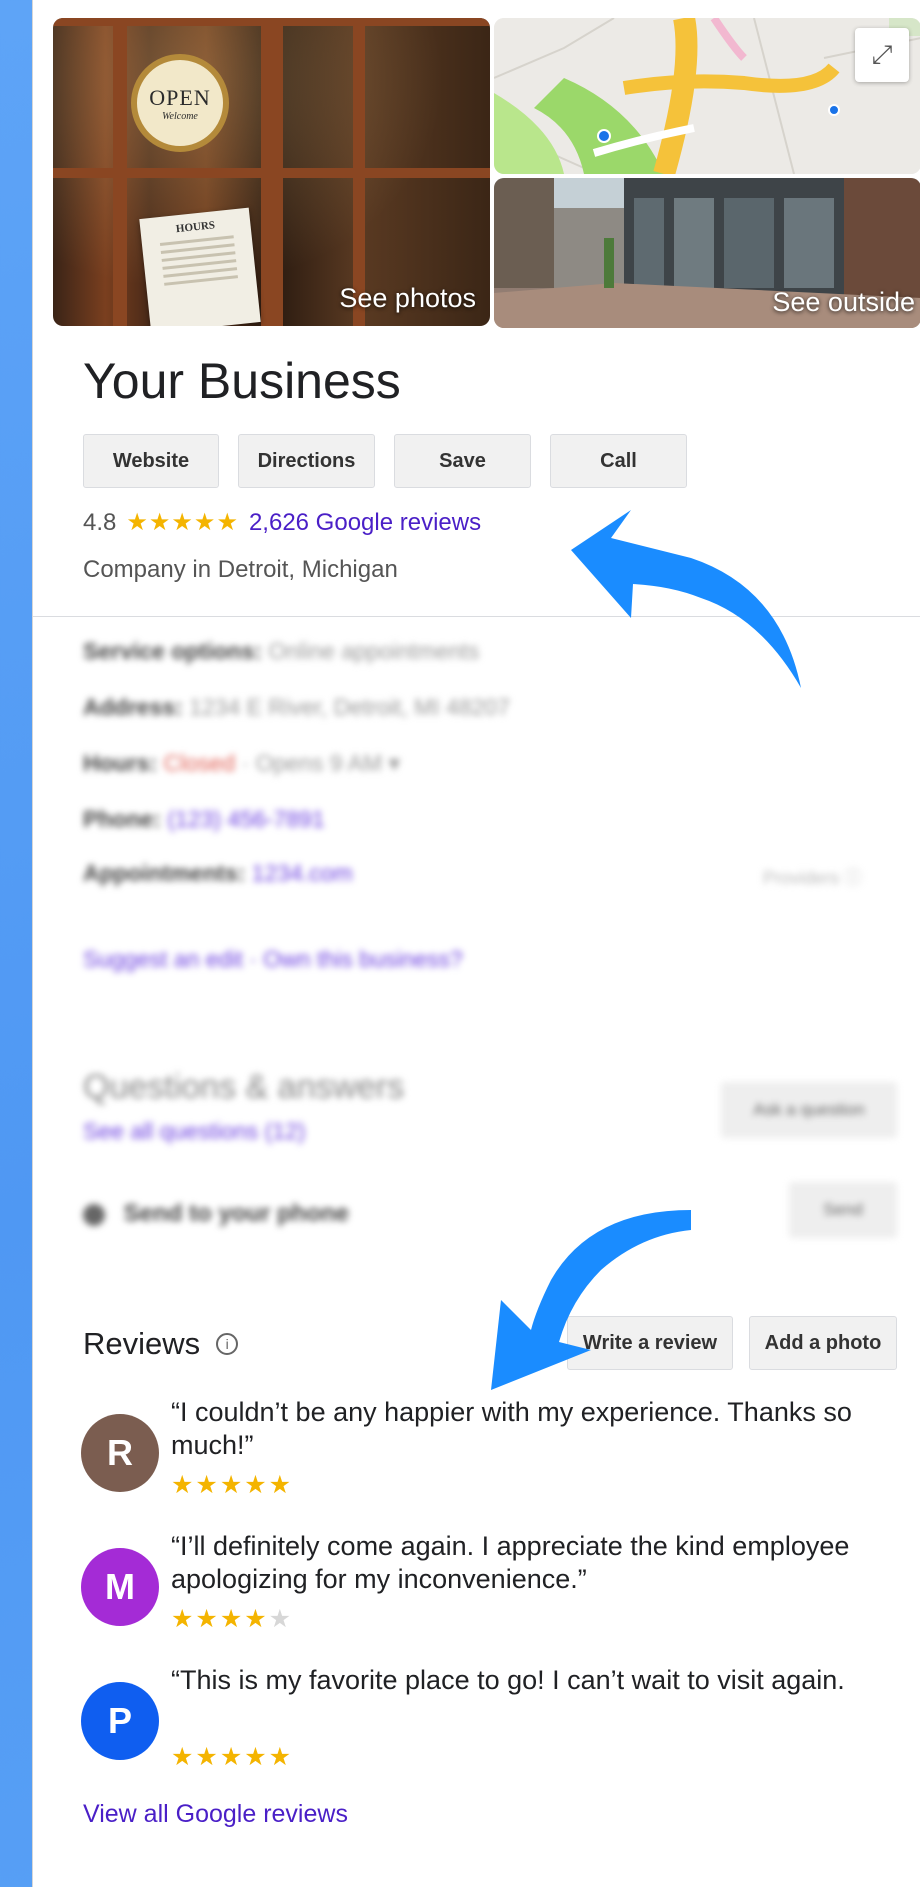 The image size is (920, 1887). What do you see at coordinates (843, 302) in the screenshot?
I see `see-outside-label: See outside` at bounding box center [843, 302].